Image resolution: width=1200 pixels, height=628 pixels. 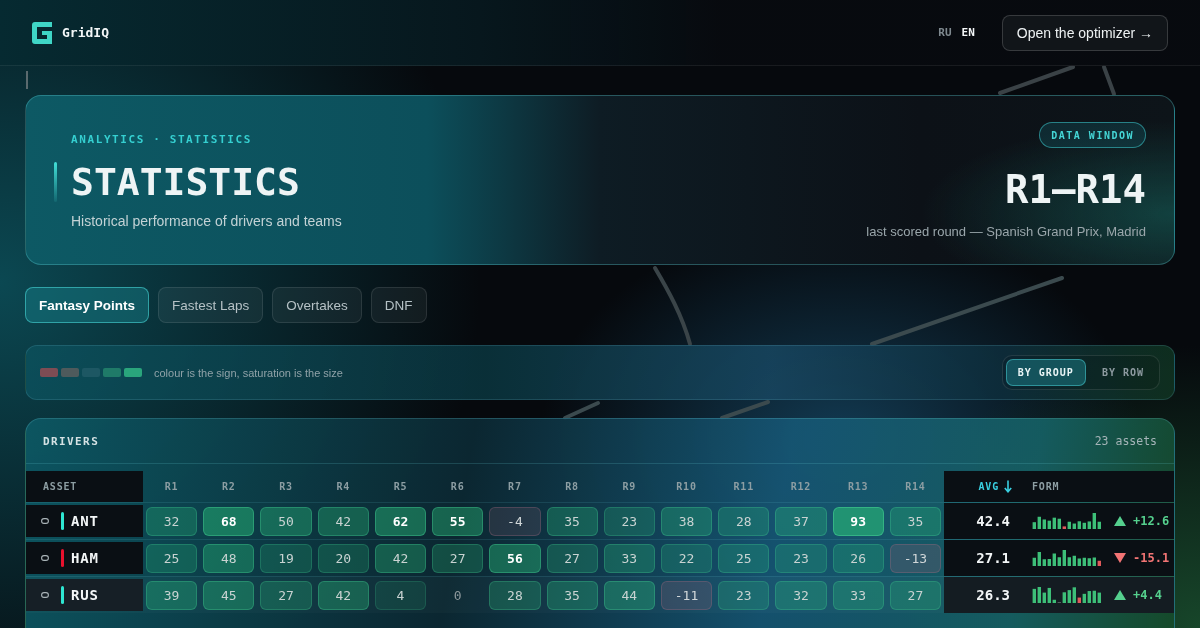 What do you see at coordinates (968, 32) in the screenshot?
I see `language-option: EN` at bounding box center [968, 32].